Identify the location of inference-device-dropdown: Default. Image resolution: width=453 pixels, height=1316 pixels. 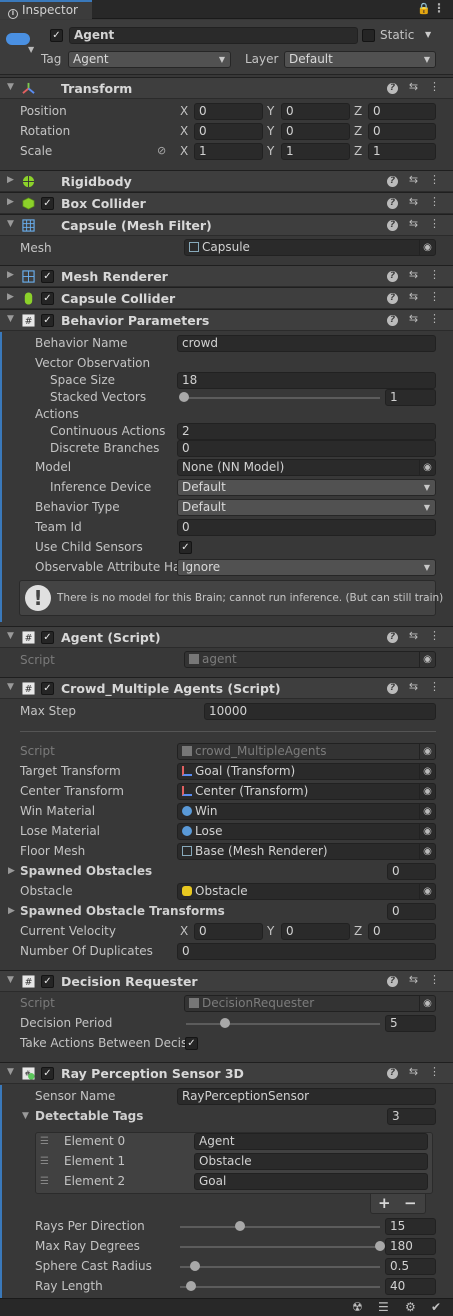
(306, 487).